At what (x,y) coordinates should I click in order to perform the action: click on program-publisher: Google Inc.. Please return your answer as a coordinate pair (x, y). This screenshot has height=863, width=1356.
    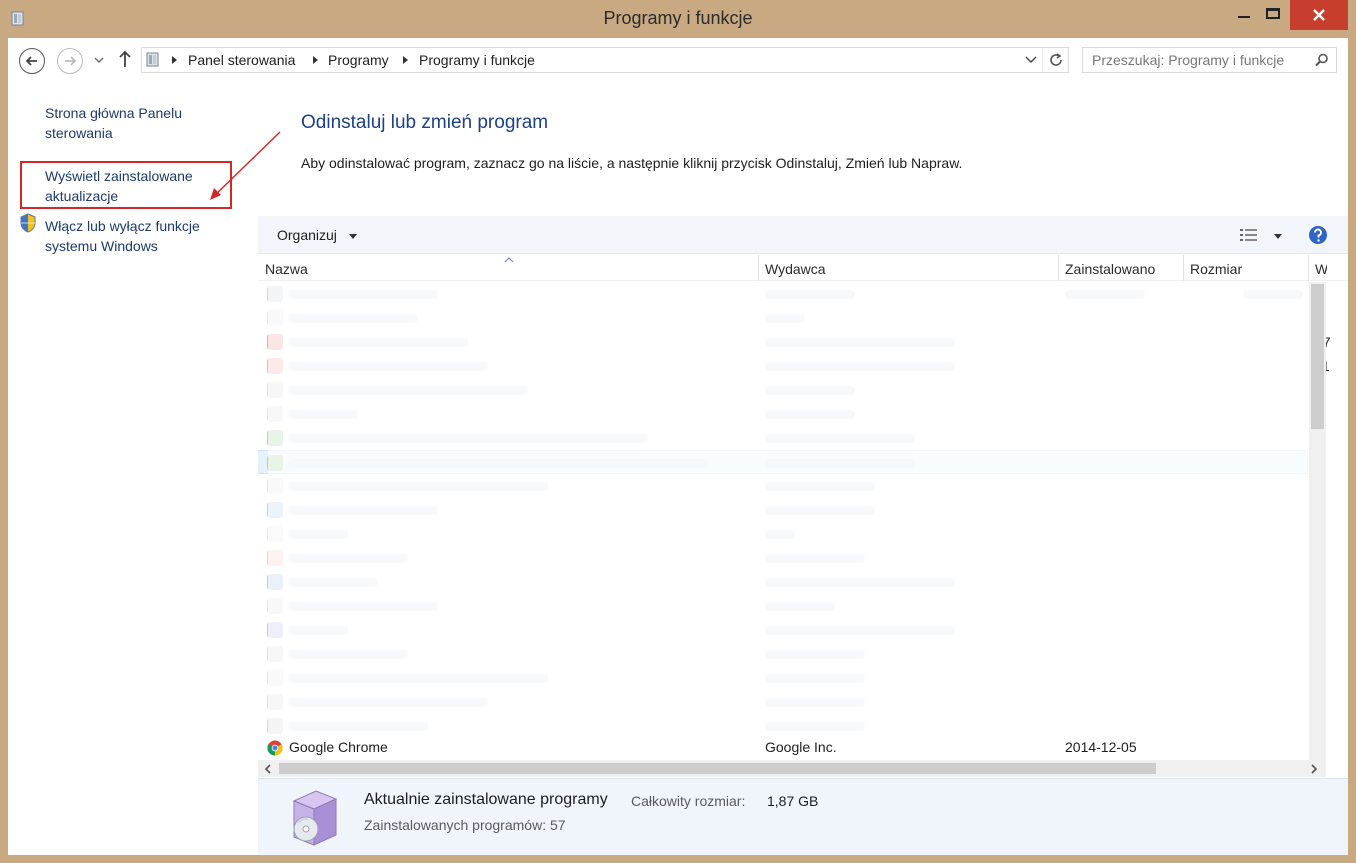
    Looking at the image, I should click on (801, 747).